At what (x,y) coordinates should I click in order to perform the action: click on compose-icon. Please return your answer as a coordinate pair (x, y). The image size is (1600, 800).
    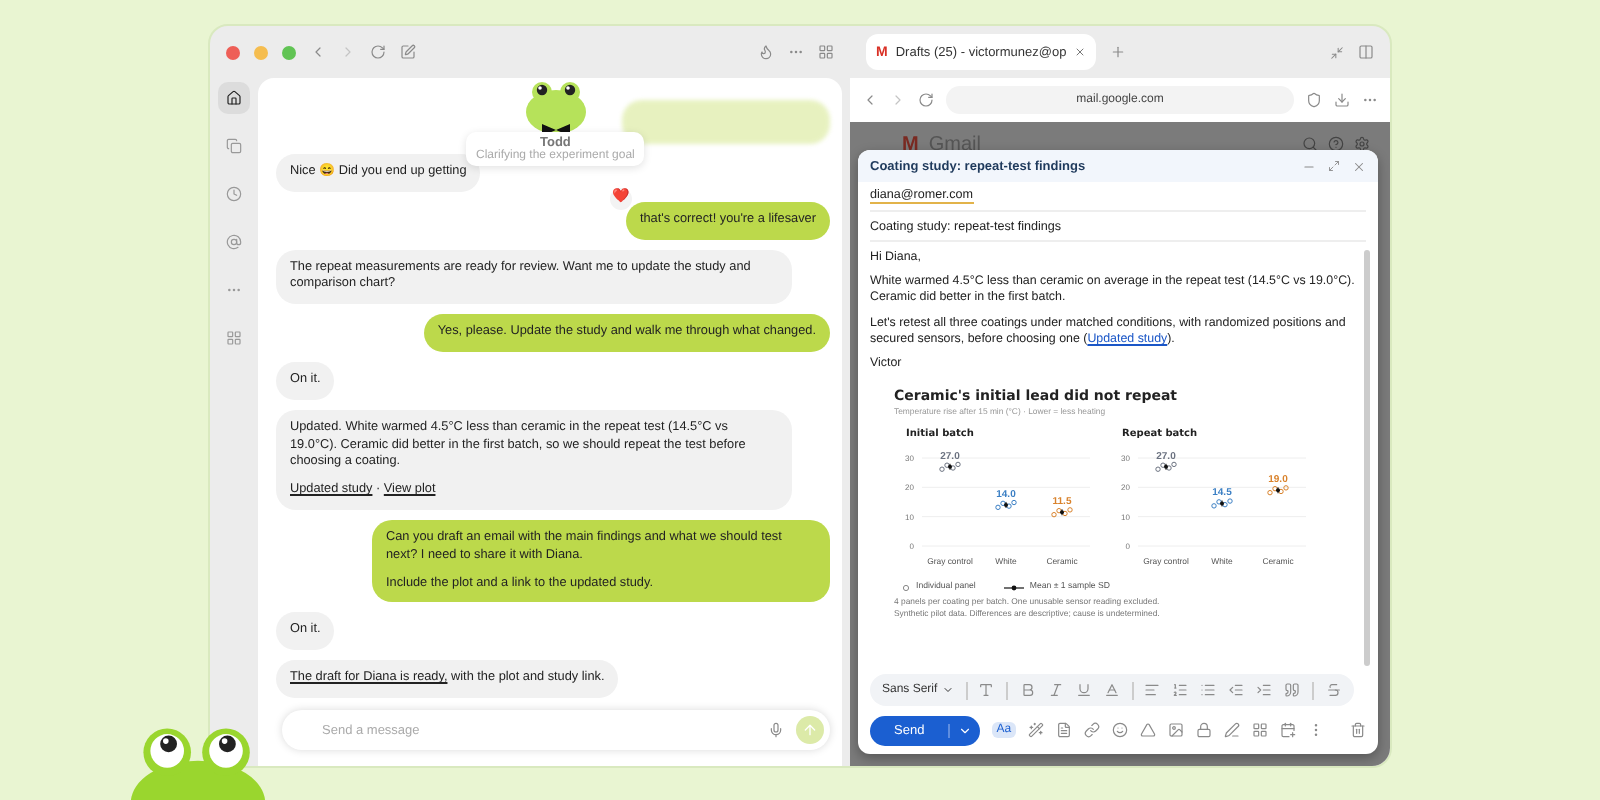
    Looking at the image, I should click on (408, 52).